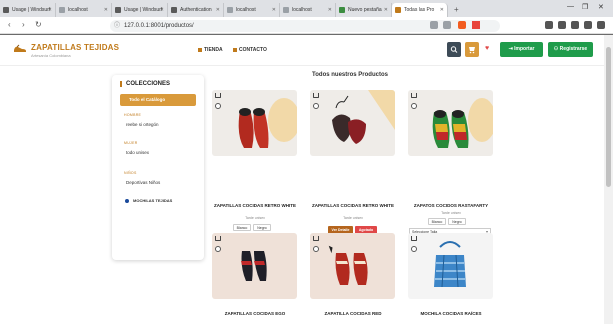 The height and width of the screenshot is (324, 613). I want to click on maximize-button: ❐, so click(585, 7).